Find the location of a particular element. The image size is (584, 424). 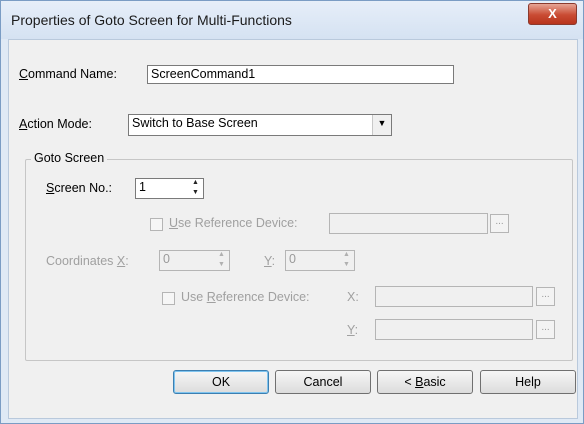

use-reference-device-coords-label: Use Reference Device: is located at coordinates (245, 297).